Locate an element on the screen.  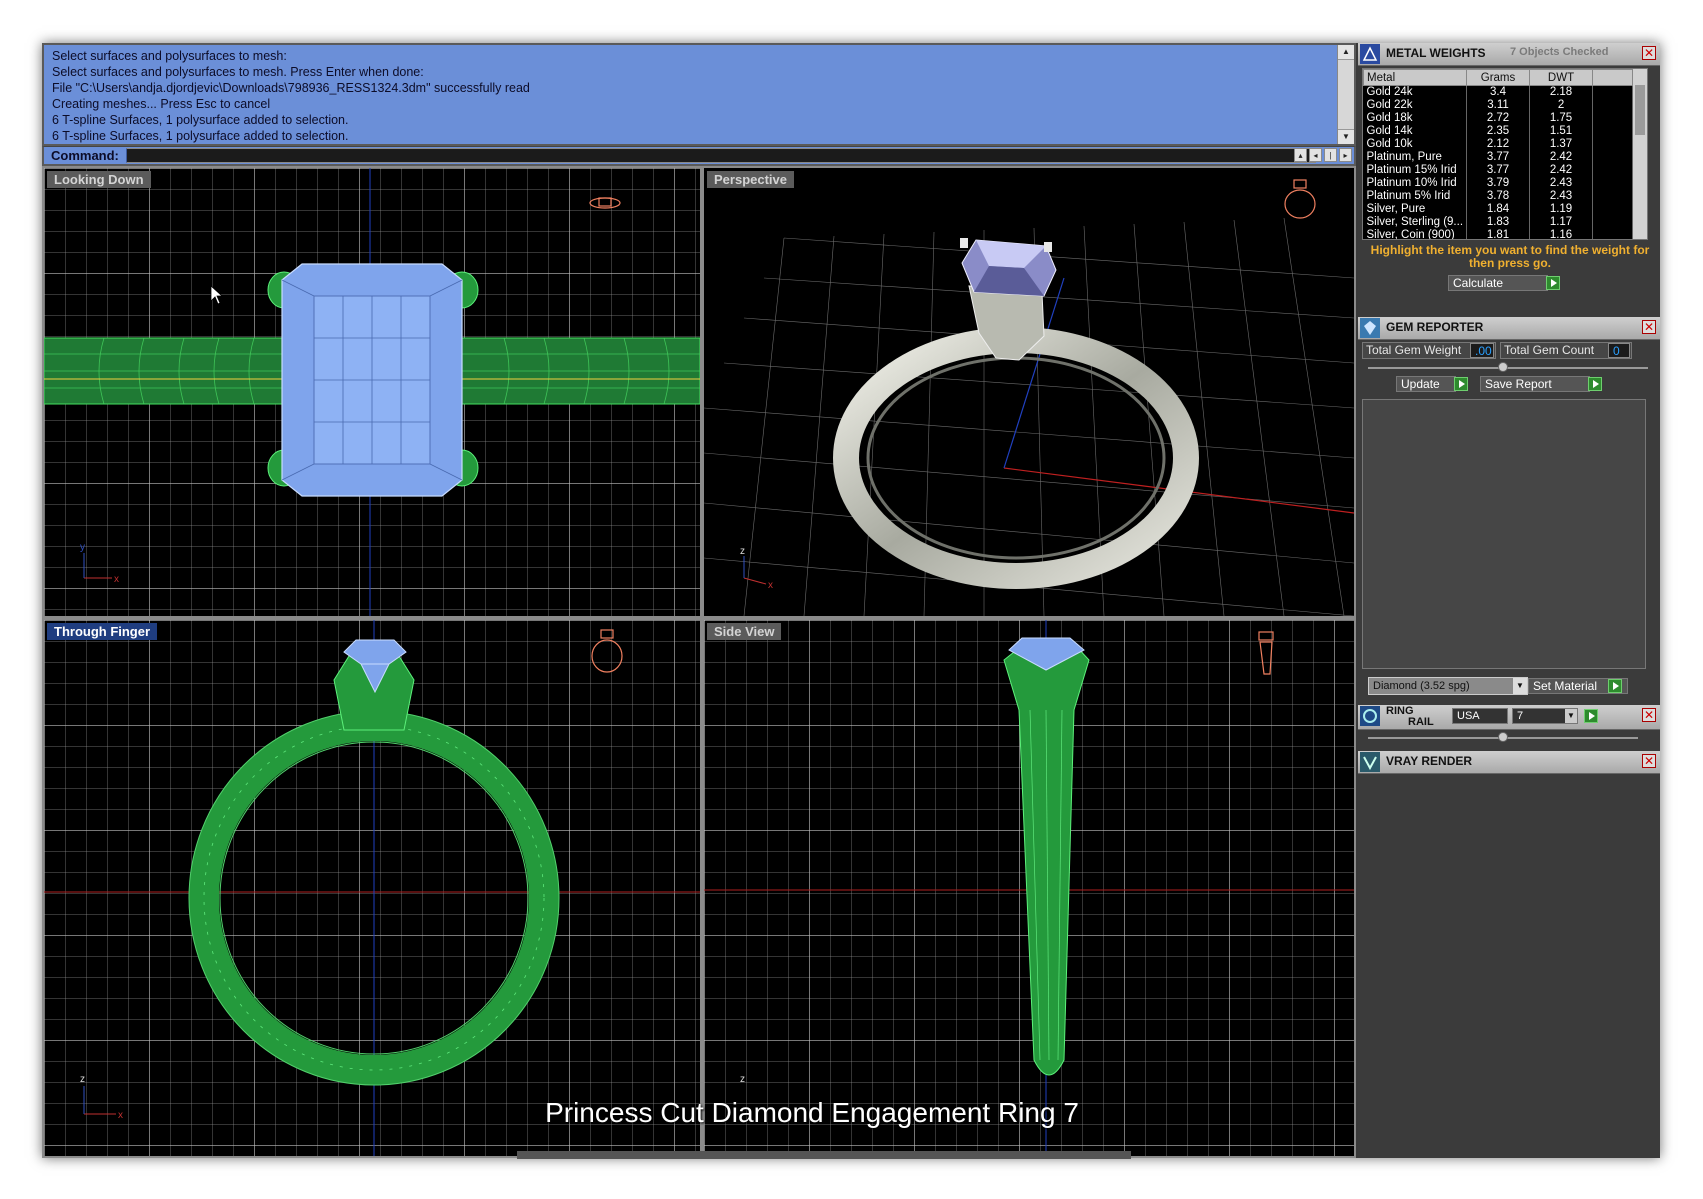
table-row: Silver, Sterling (9... 1.83 1.17 is located at coordinates (1498, 222).